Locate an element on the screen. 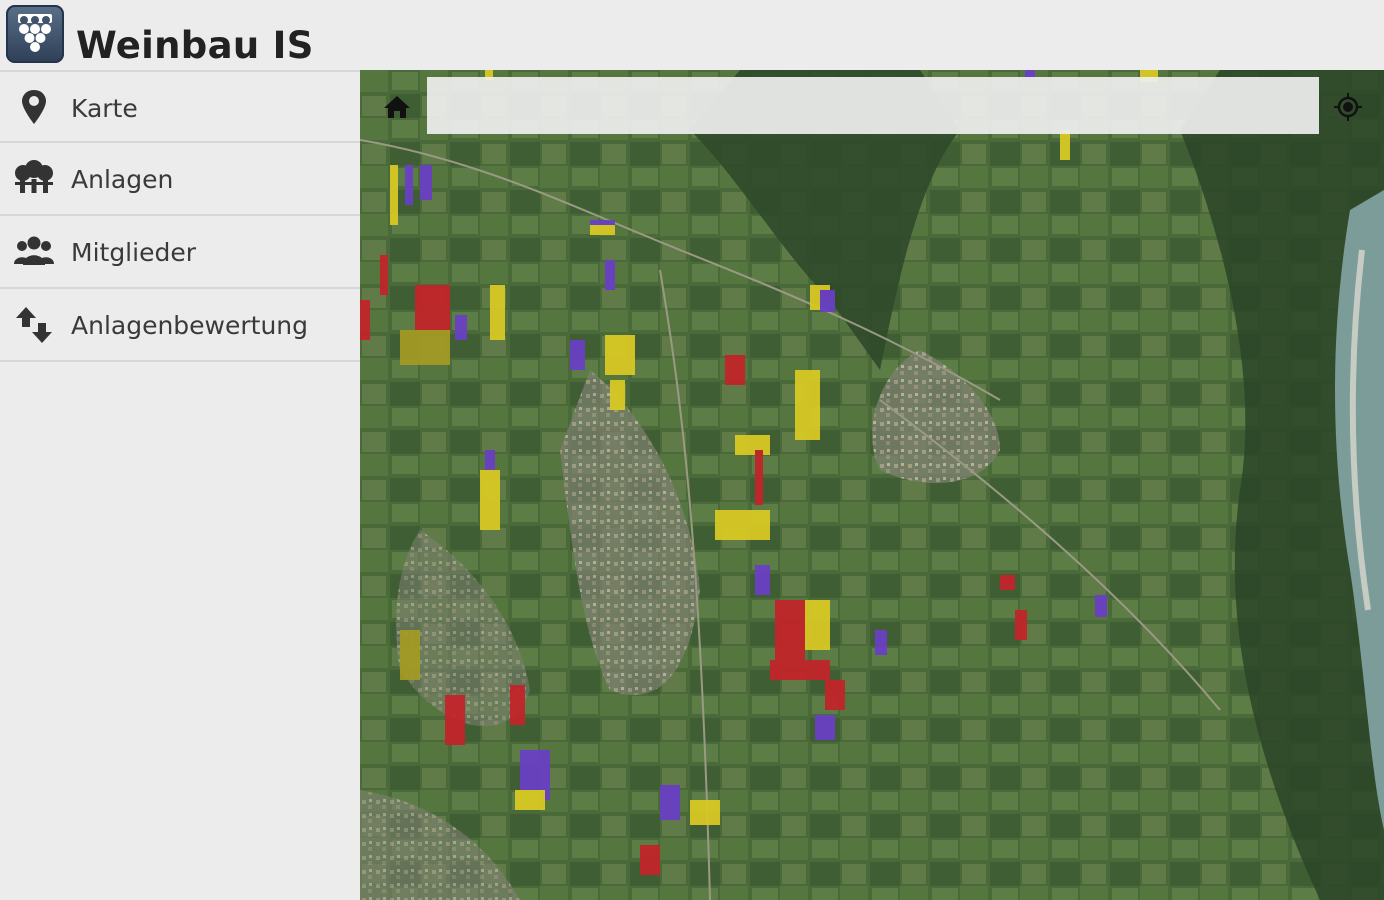 This screenshot has height=900, width=1384. map-search-input is located at coordinates (873, 105).